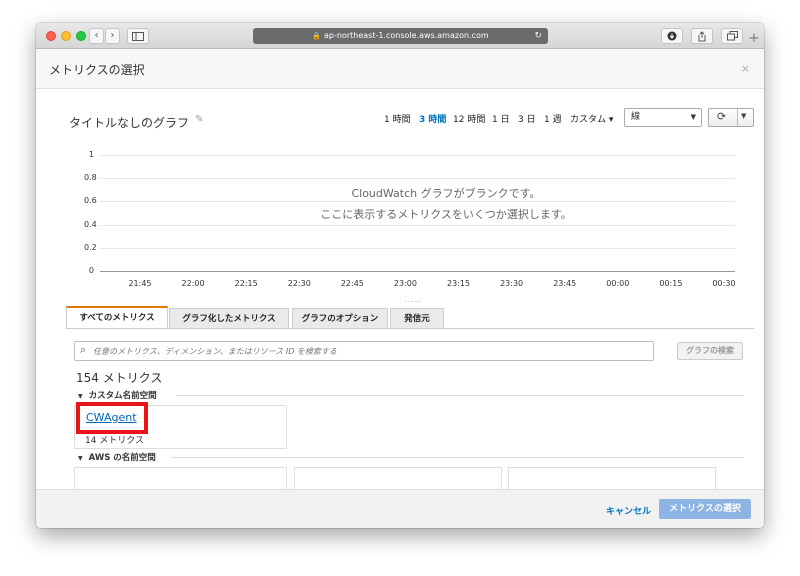 The image size is (800, 576). What do you see at coordinates (340, 318) in the screenshot?
I see `tab-2: グラフのオプション` at bounding box center [340, 318].